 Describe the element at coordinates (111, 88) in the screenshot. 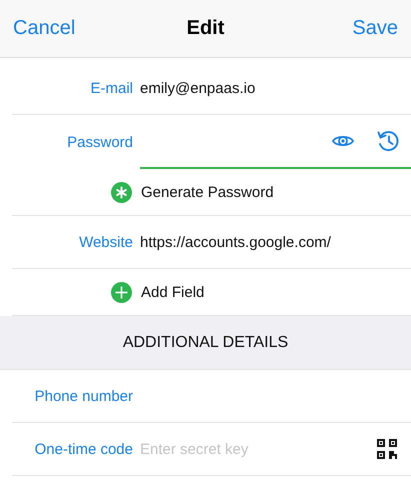

I see `field-label: E-mail` at that location.